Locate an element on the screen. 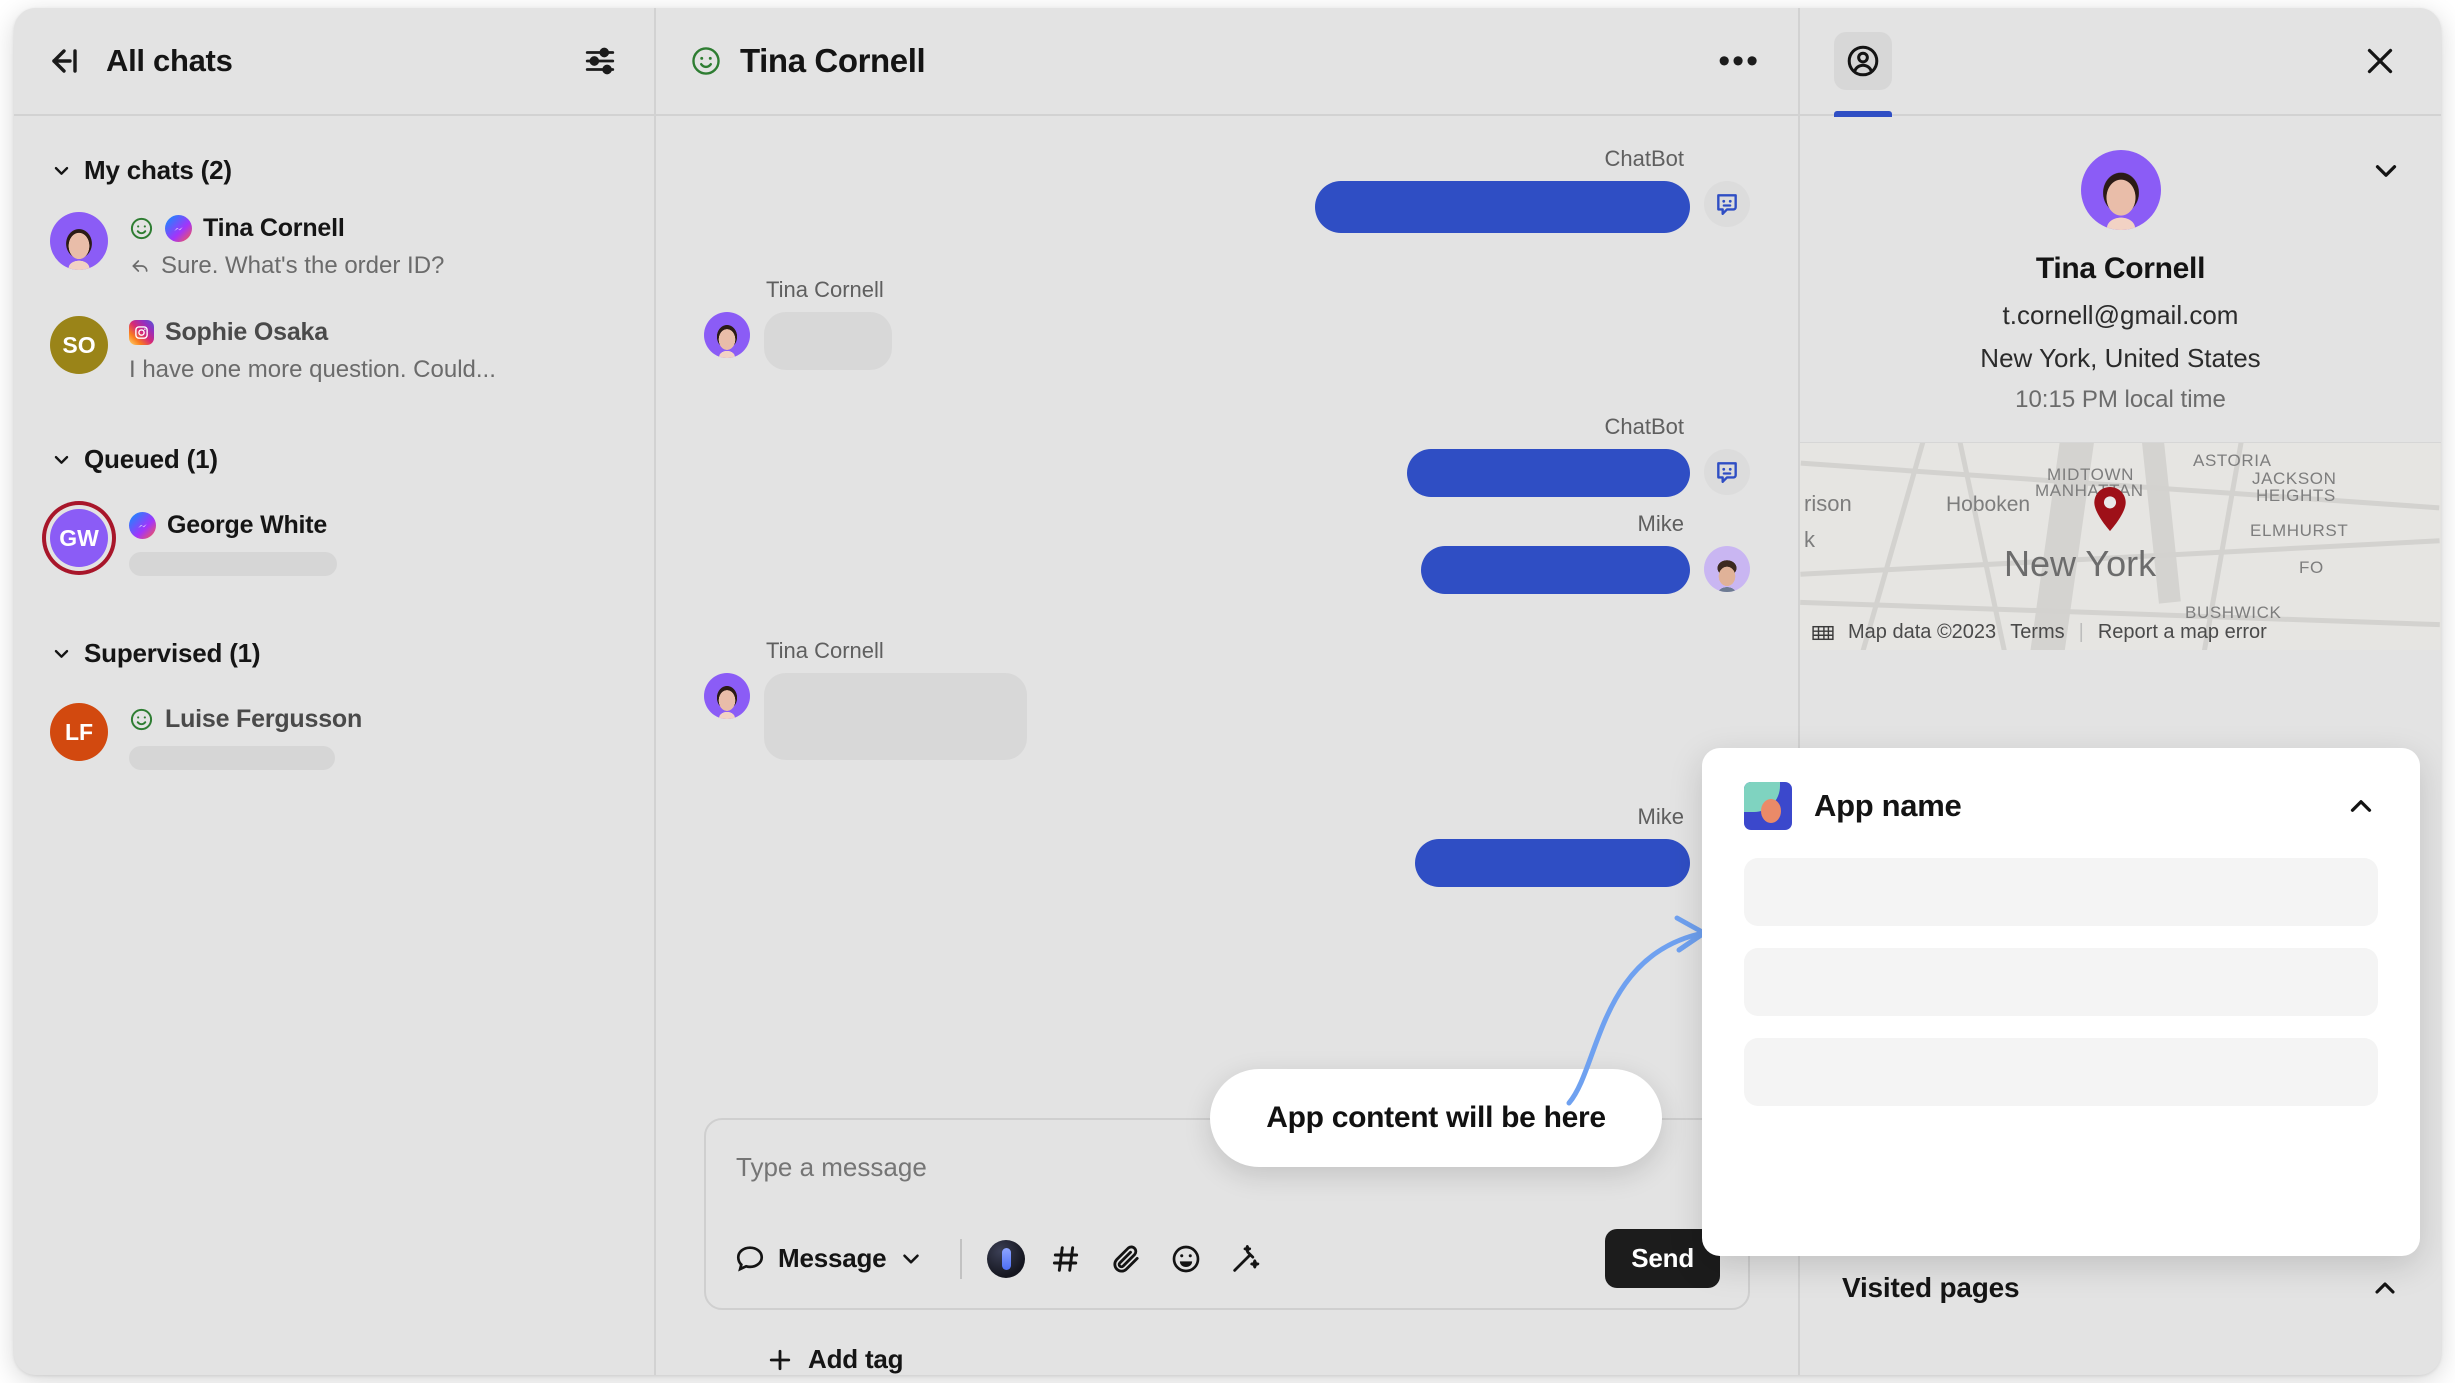  message-group: Mike is located at coordinates (1227, 552).